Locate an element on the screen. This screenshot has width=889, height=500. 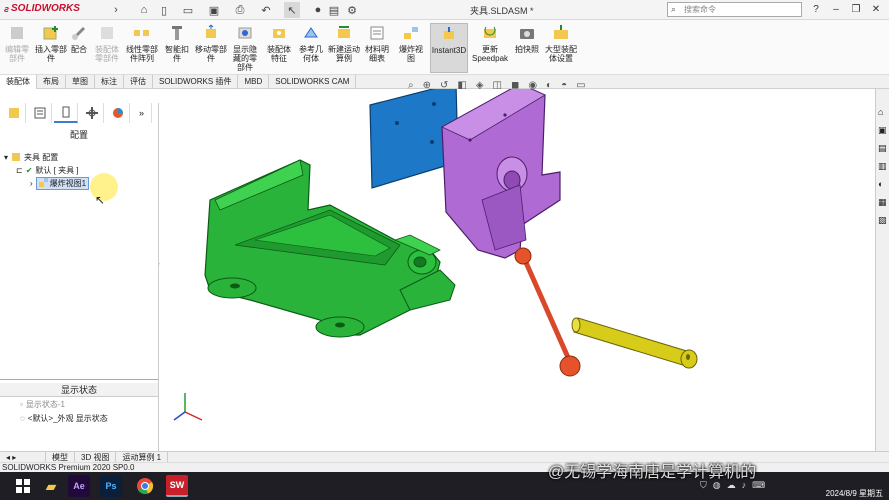
insert-component-icon is located at coordinates (51, 33).